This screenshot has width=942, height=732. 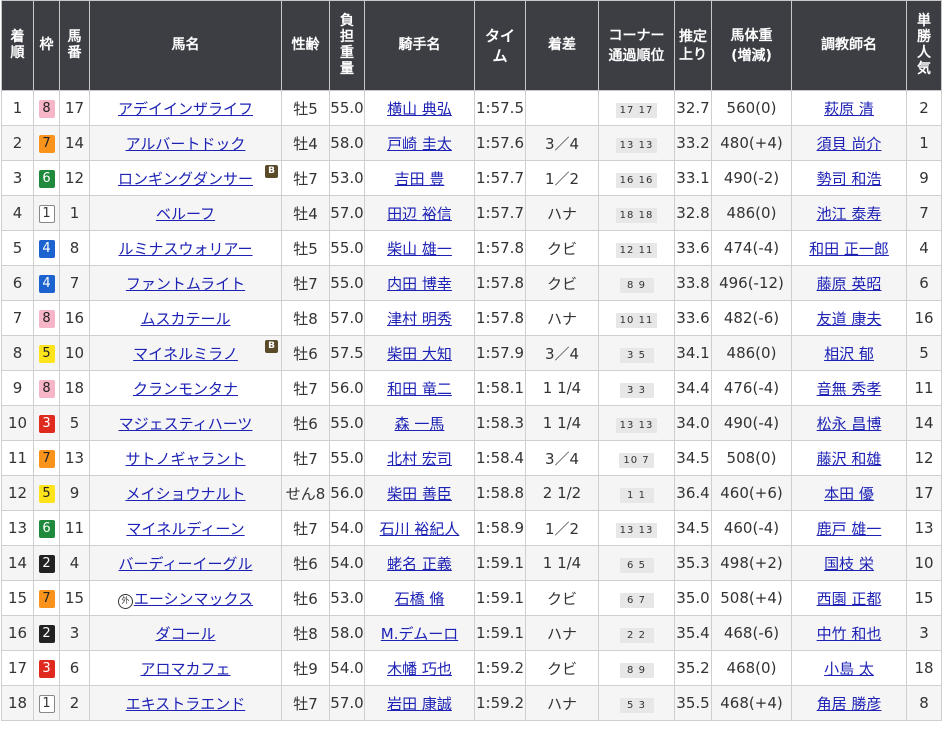 I want to click on corner-cell: 13 13, so click(x=636, y=143).